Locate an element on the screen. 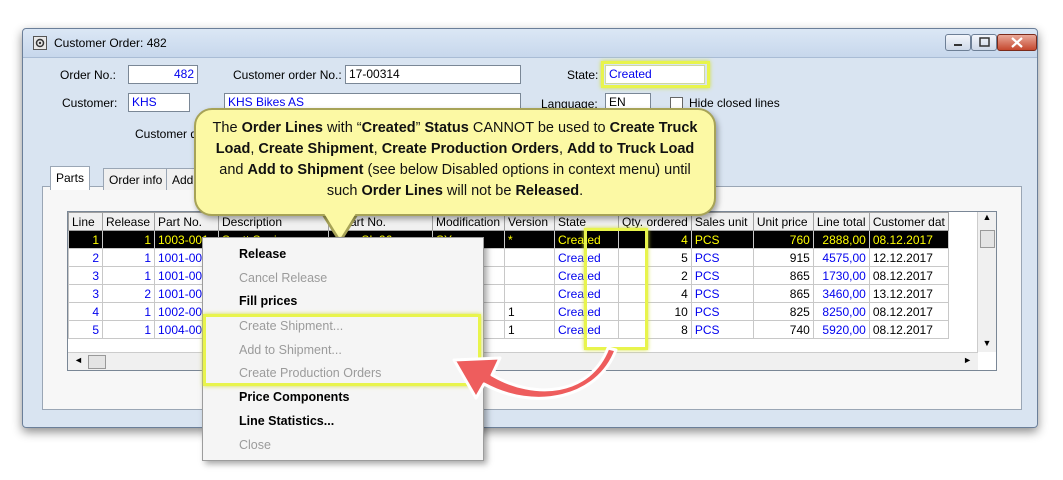 Image resolution: width=1063 pixels, height=480 pixels. callout-bold: Released is located at coordinates (547, 191).